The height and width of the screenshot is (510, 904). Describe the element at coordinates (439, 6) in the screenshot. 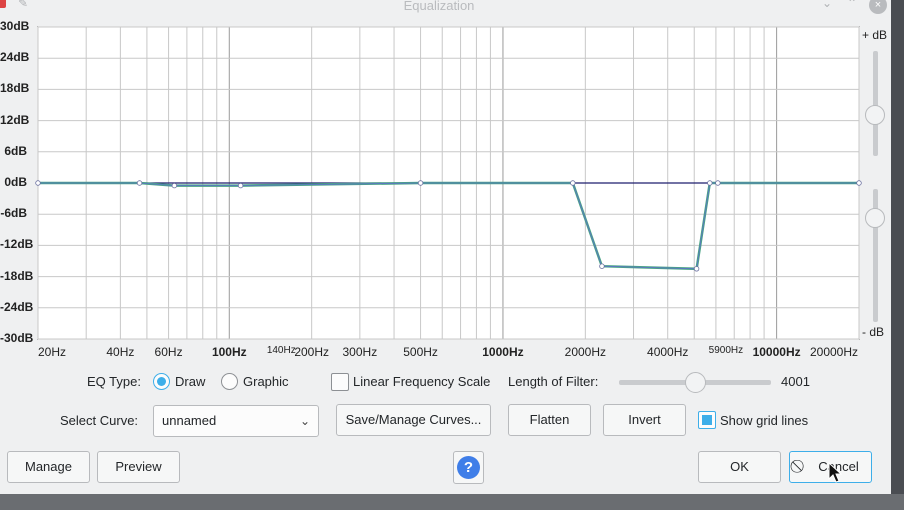

I see `window-title: Equalization` at that location.